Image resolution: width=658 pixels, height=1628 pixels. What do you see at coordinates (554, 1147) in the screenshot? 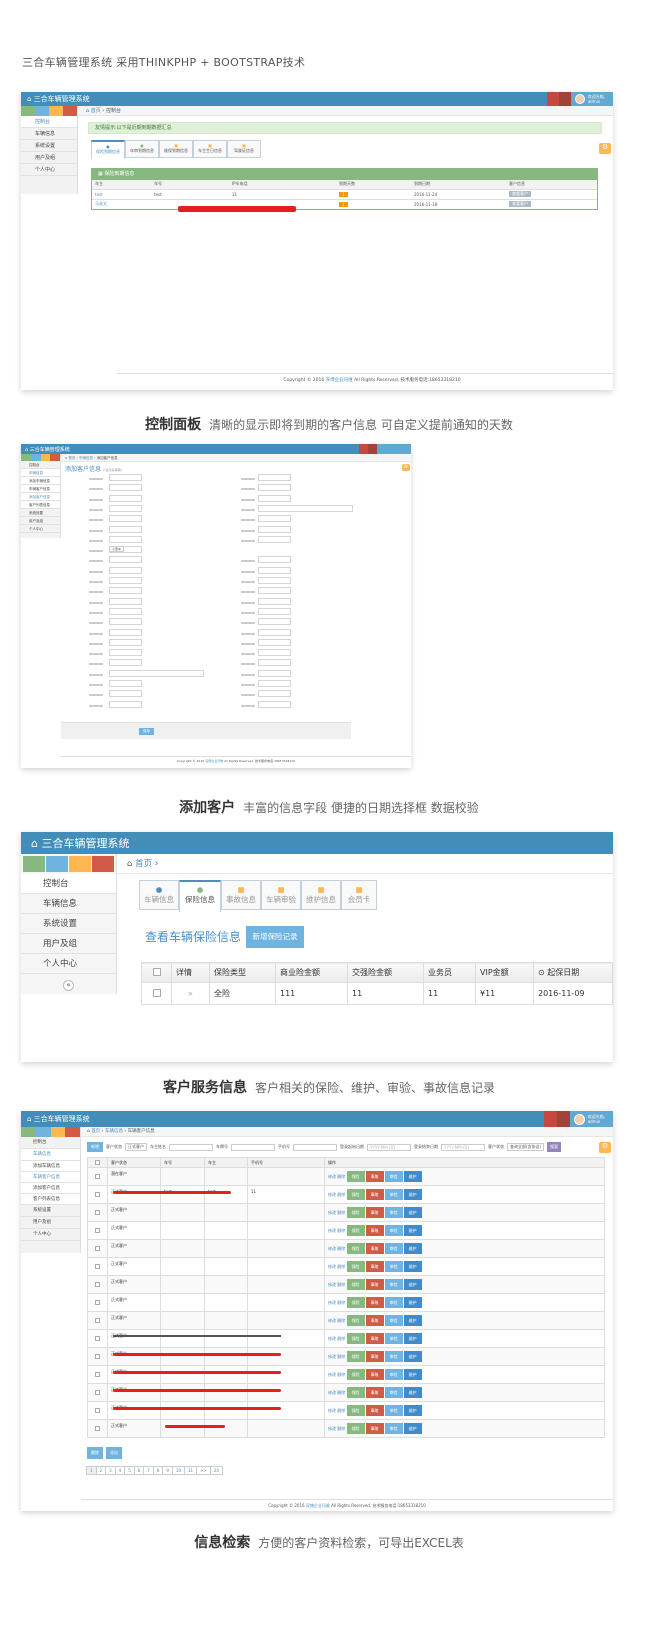
I see `search-button: 搜索` at bounding box center [554, 1147].